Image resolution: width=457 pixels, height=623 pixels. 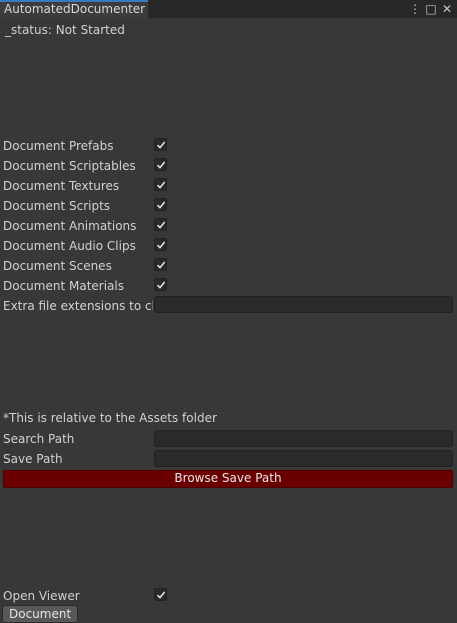 What do you see at coordinates (69, 166) in the screenshot?
I see `toggle-label: Document Scriptables` at bounding box center [69, 166].